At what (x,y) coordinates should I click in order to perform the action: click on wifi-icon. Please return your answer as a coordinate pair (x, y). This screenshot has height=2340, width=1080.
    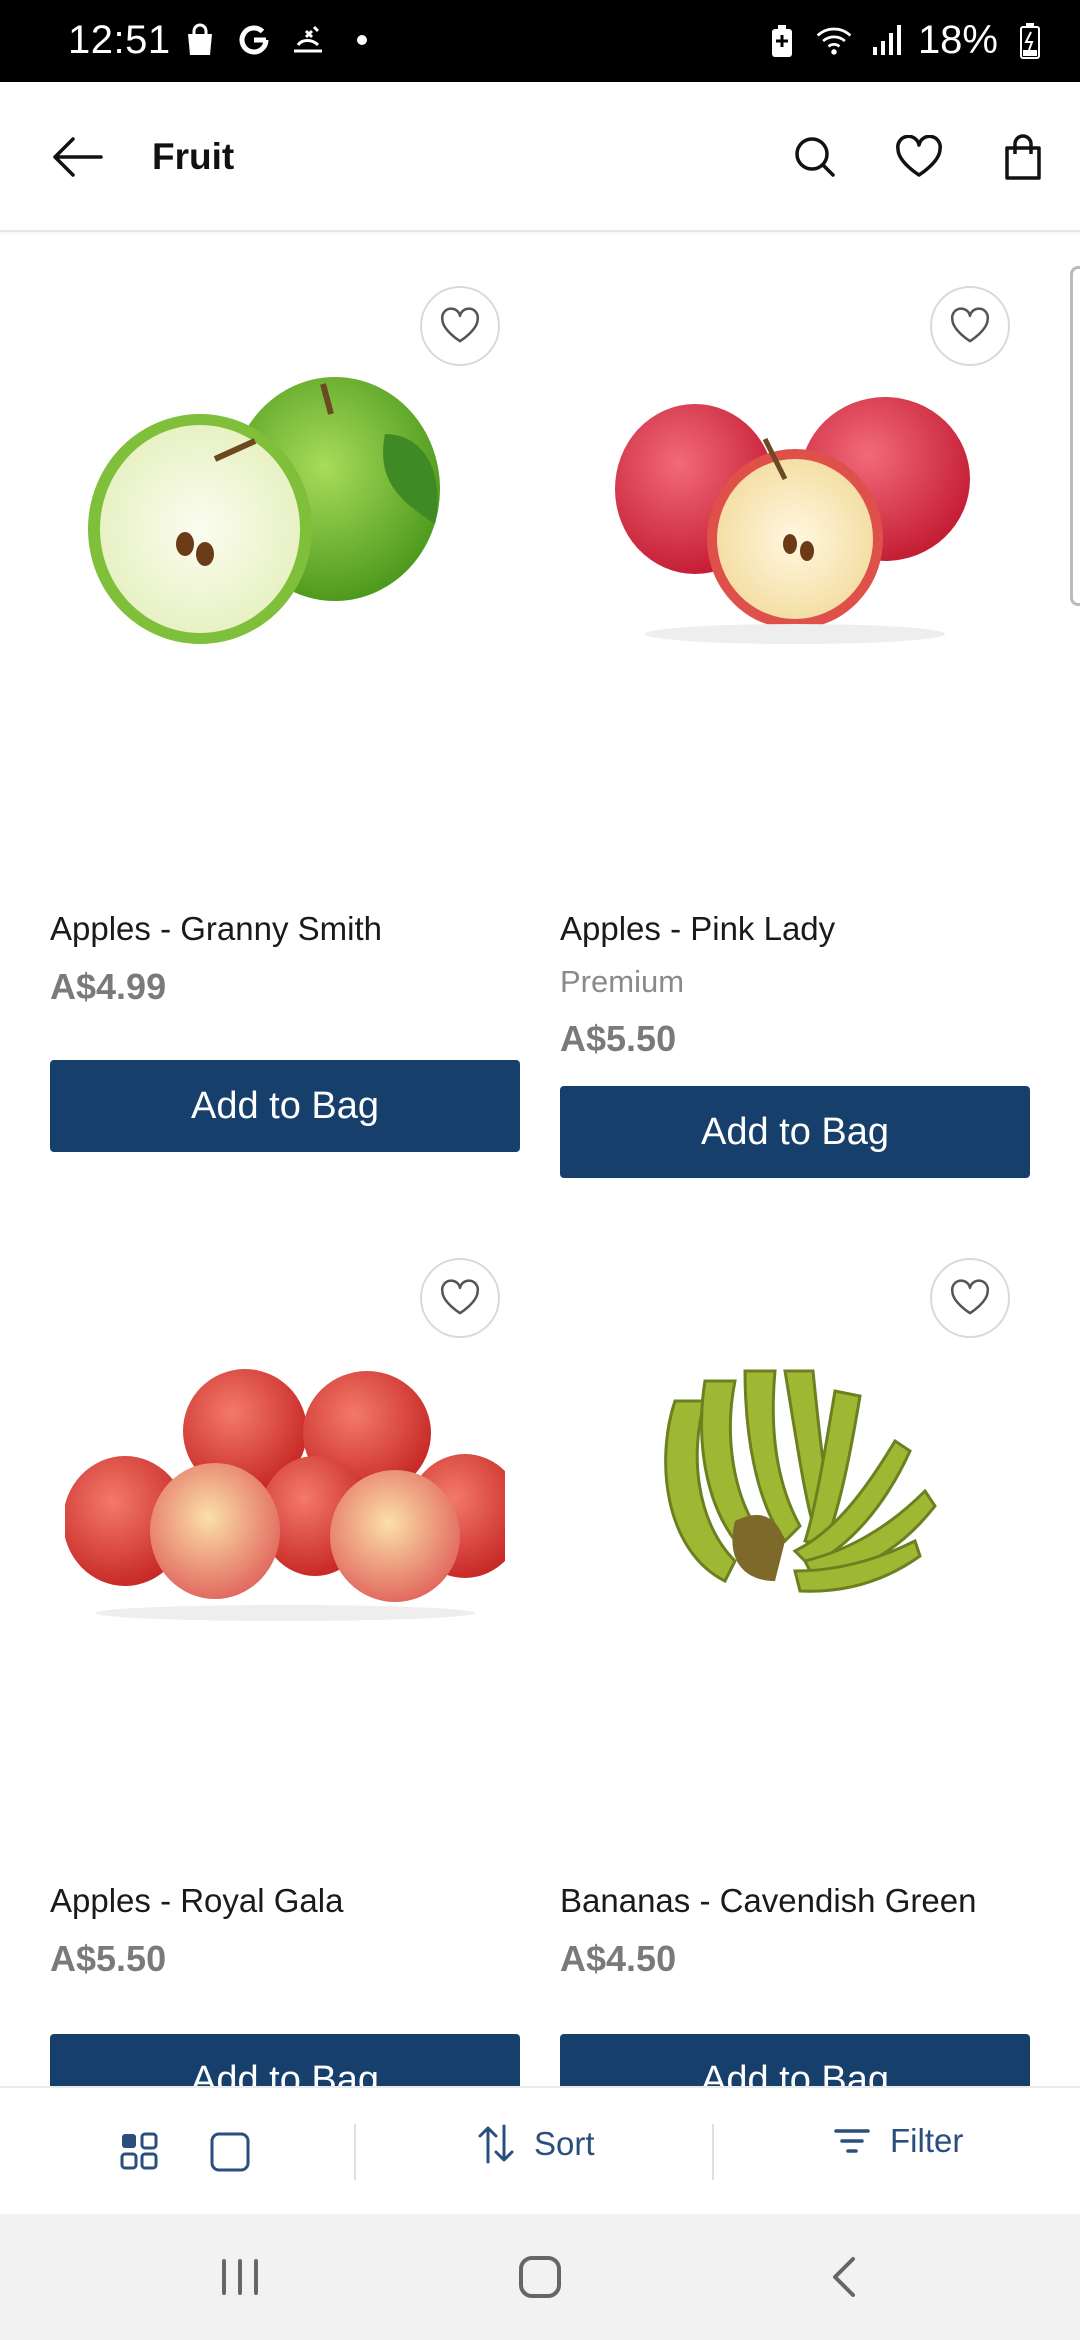
    Looking at the image, I should click on (834, 41).